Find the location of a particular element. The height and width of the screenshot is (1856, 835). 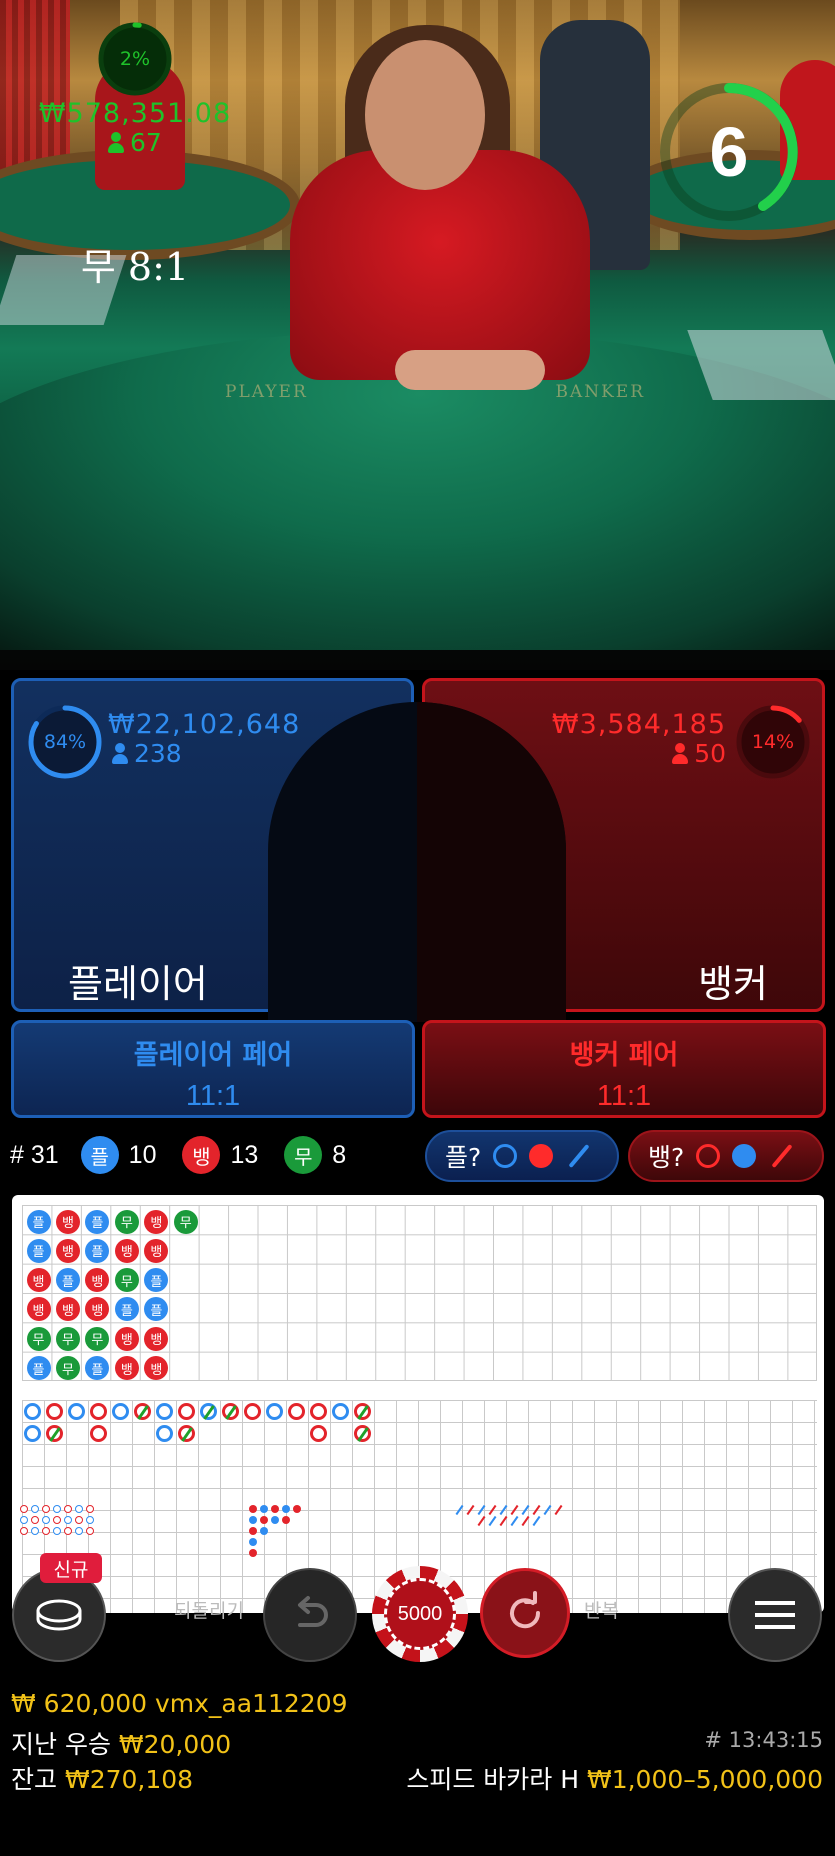

player-ask-button: 플? is located at coordinates (522, 1156).